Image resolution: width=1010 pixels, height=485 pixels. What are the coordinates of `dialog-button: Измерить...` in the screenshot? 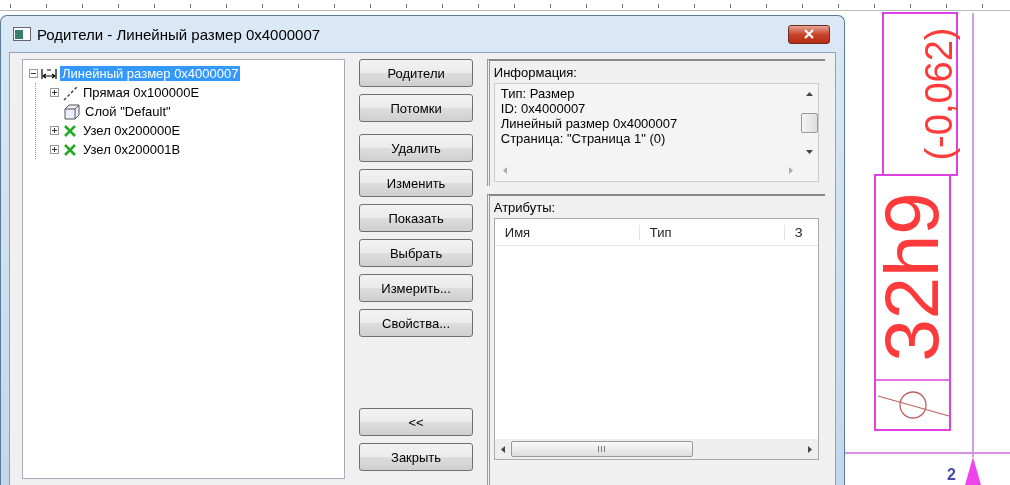 It's located at (416, 288).